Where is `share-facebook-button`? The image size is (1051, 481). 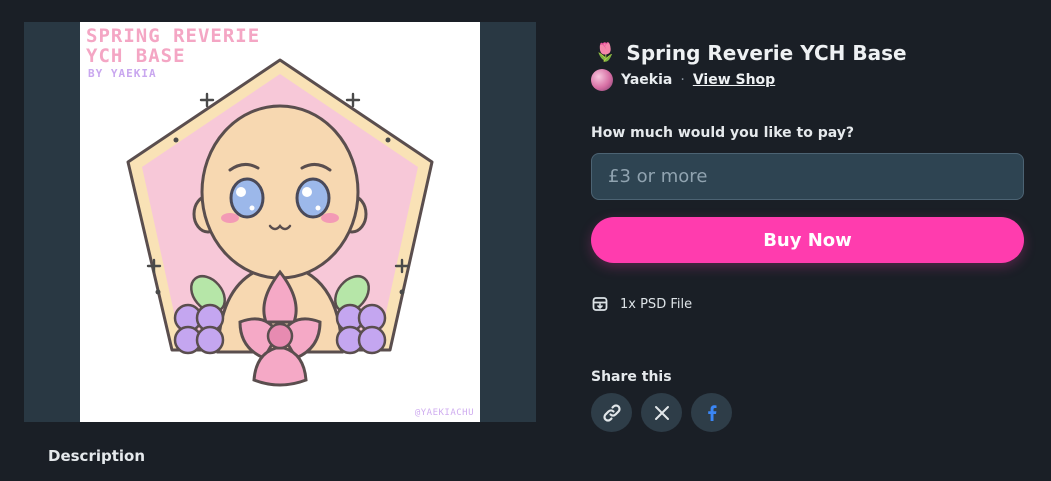
share-facebook-button is located at coordinates (711, 412).